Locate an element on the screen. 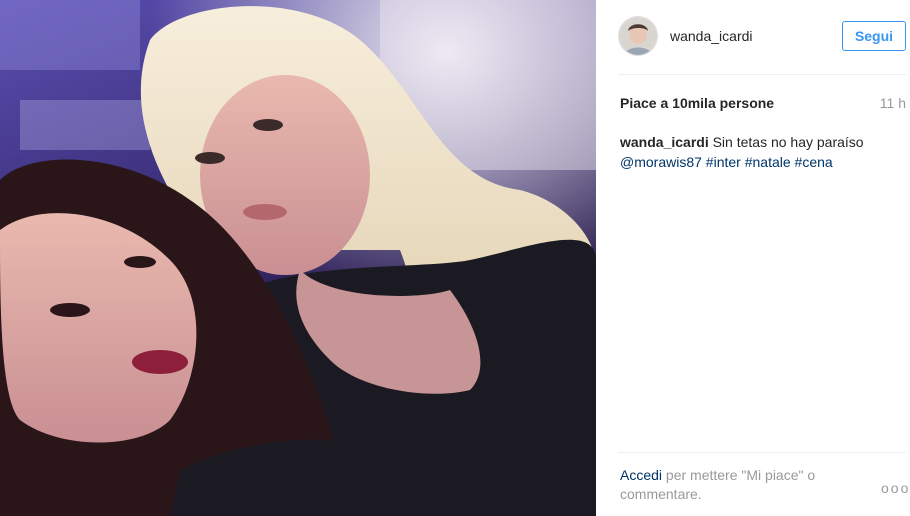 The width and height of the screenshot is (910, 516). follow-button: Segui is located at coordinates (874, 36).